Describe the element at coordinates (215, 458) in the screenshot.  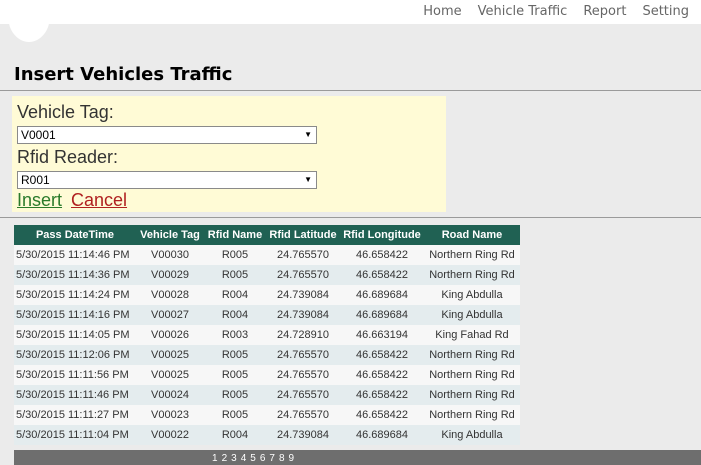
I see `pager-page-1: 1` at that location.